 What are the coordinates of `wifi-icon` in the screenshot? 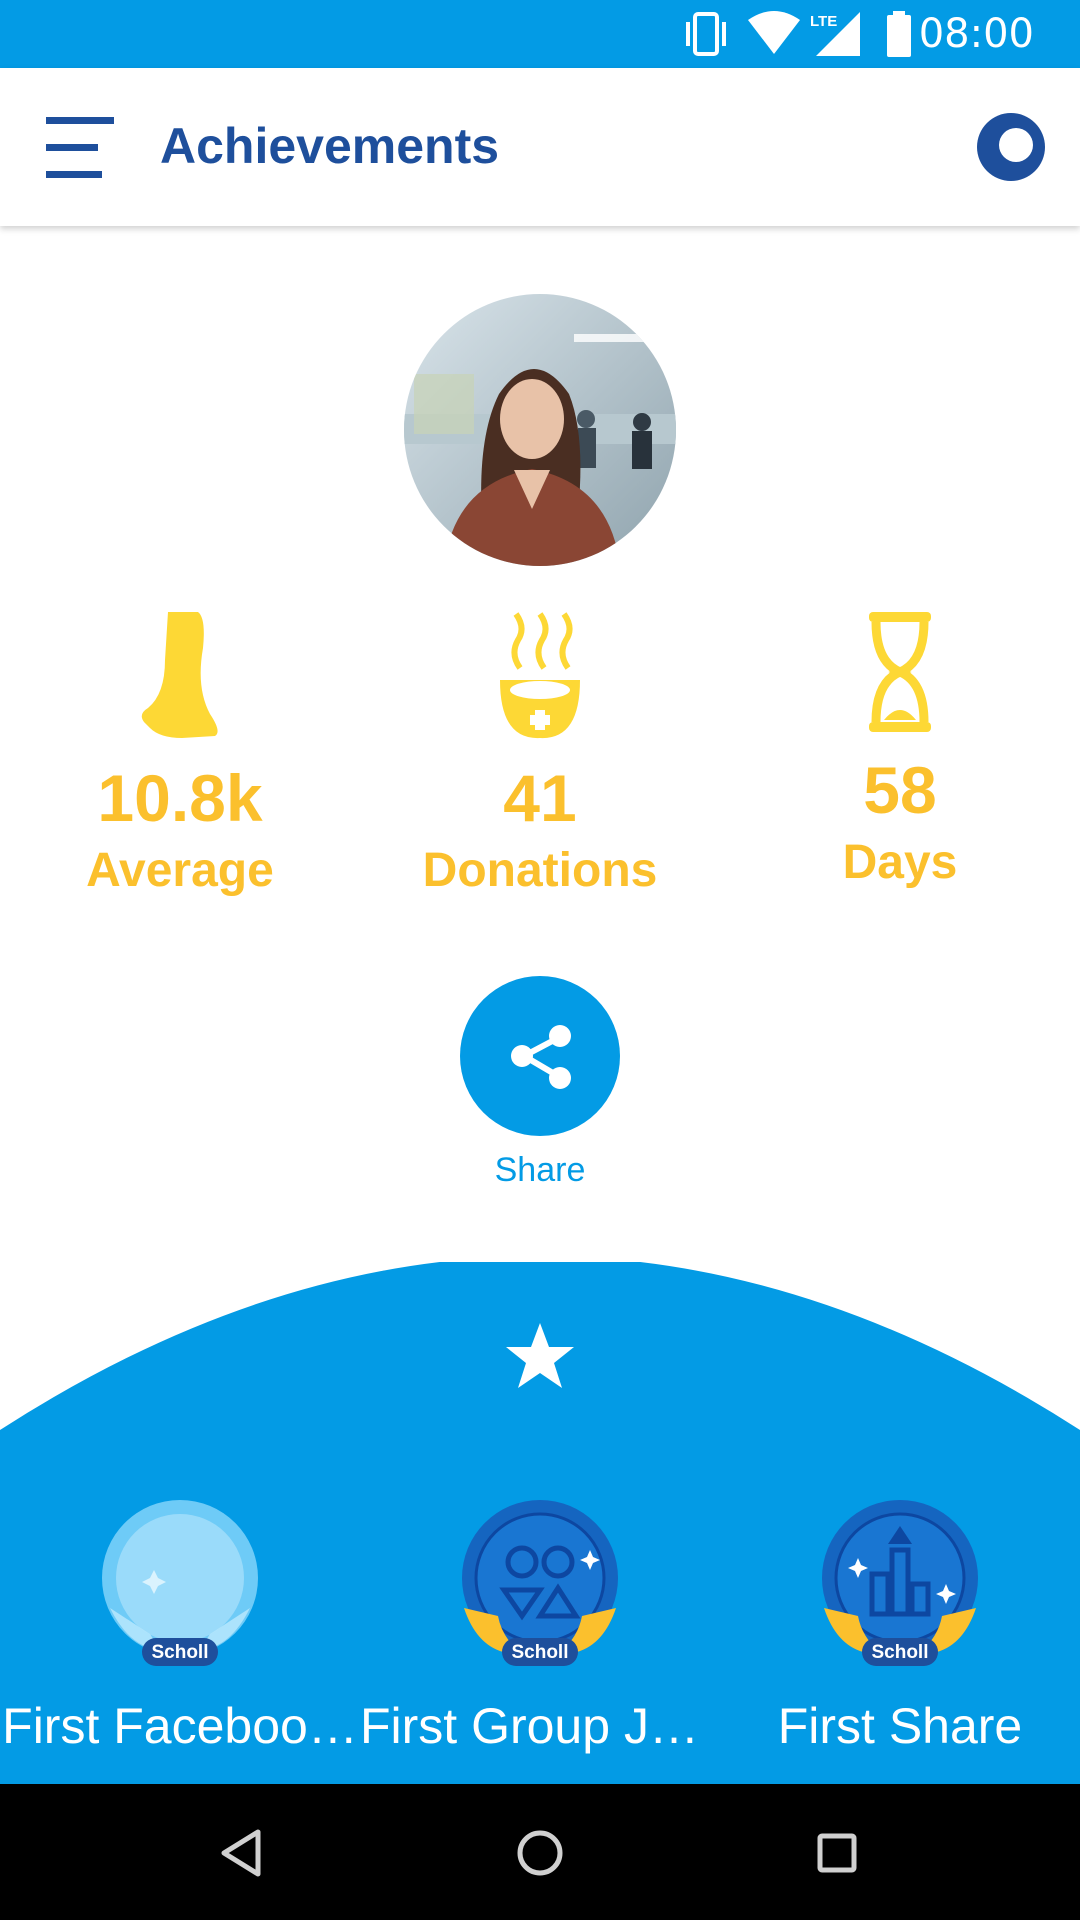 It's located at (774, 32).